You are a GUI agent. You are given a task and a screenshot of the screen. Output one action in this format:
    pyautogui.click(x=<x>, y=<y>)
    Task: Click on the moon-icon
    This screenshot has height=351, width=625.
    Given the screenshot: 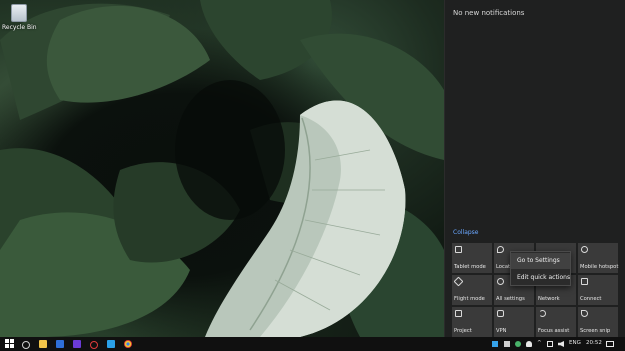 What is the action you would take?
    pyautogui.click(x=542, y=313)
    